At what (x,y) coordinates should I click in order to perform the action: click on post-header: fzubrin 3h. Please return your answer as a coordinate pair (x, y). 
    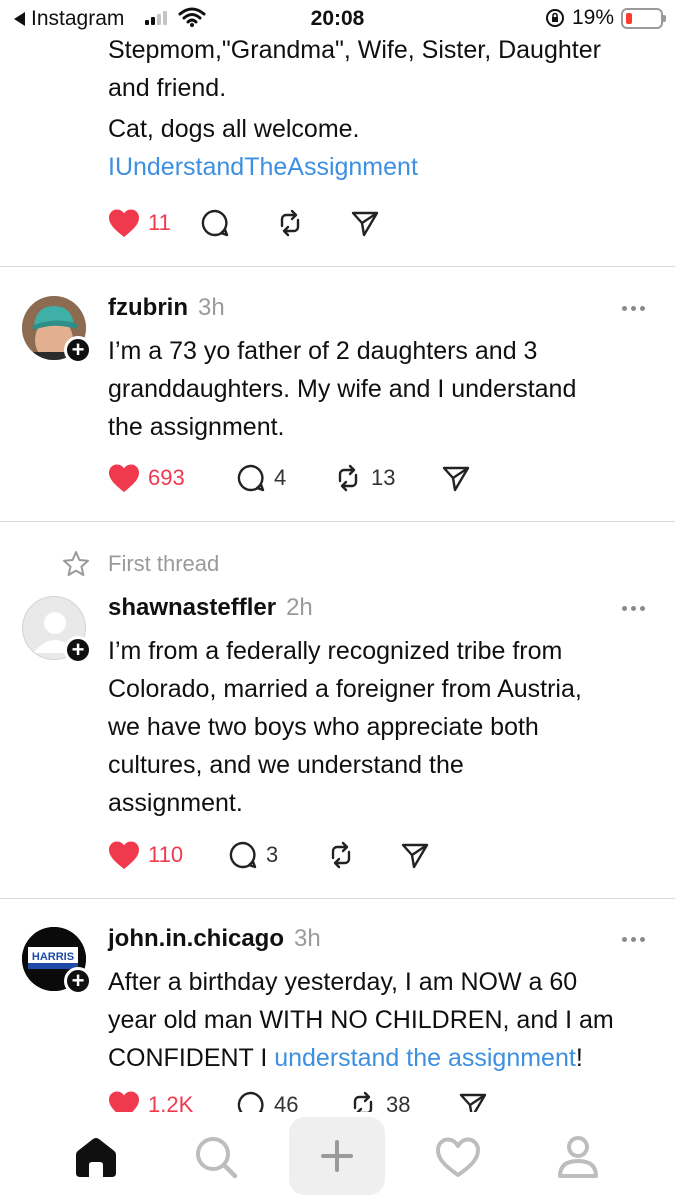
    Looking at the image, I should click on (166, 308).